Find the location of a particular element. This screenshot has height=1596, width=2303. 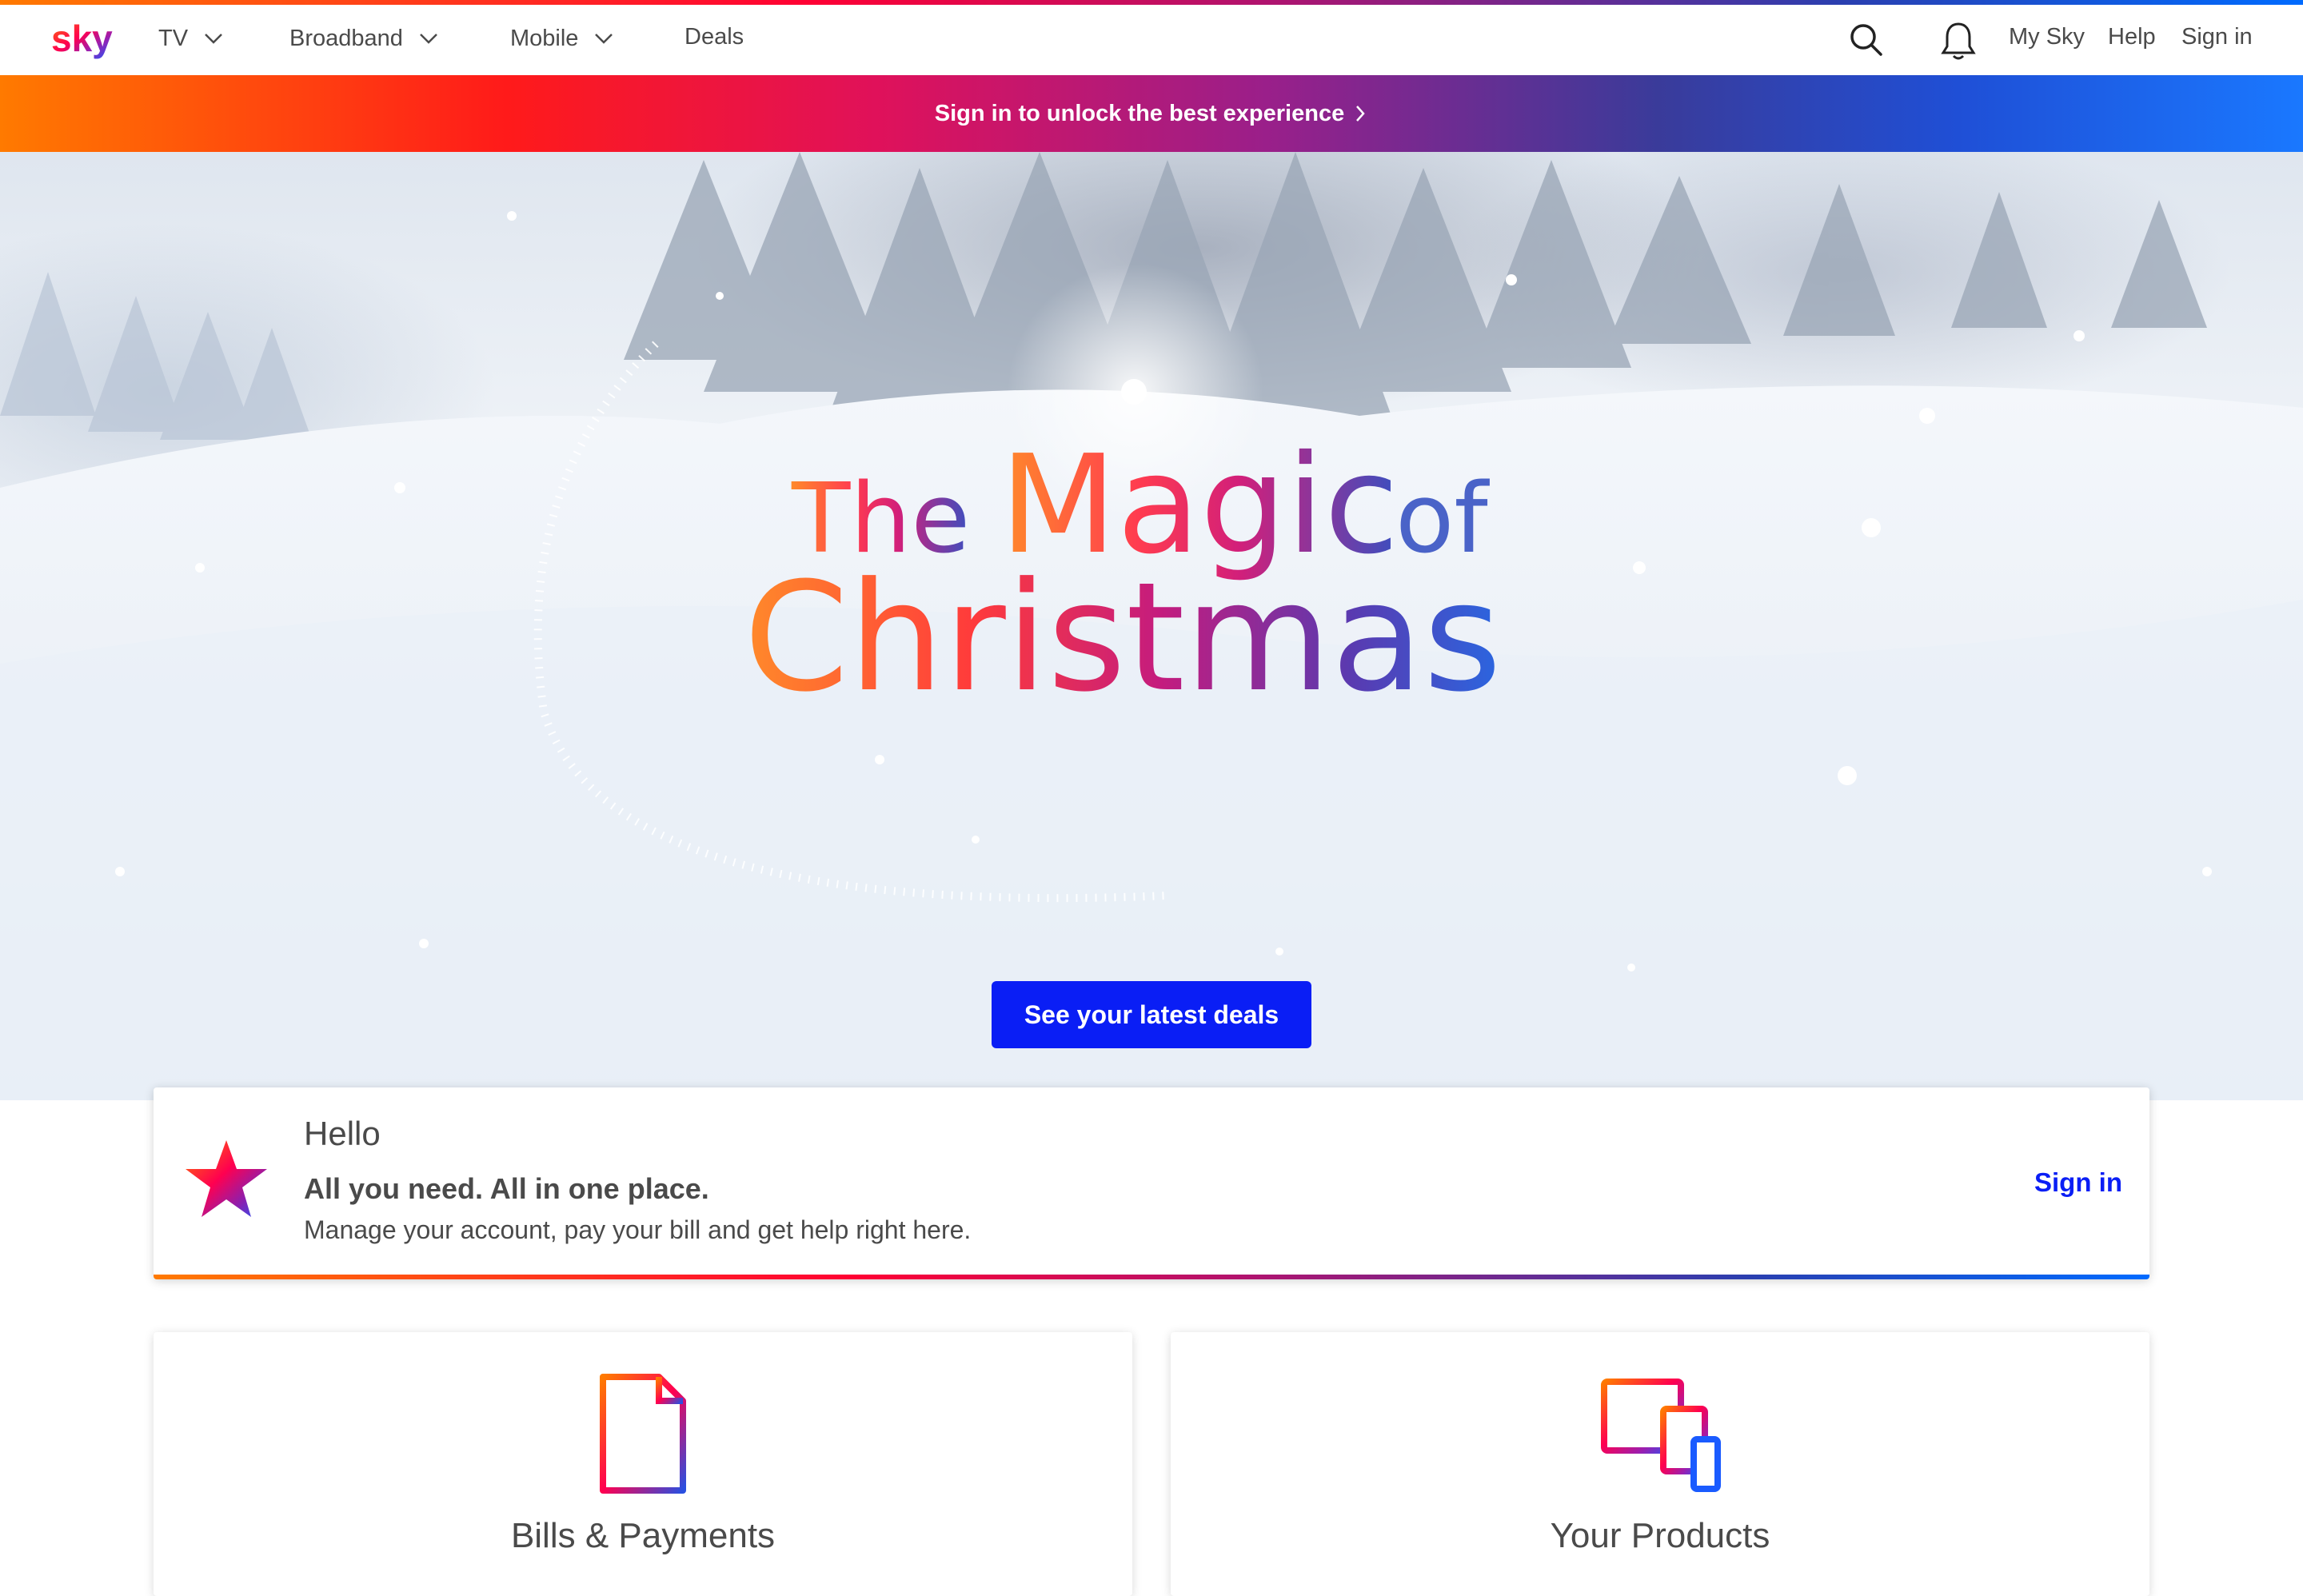

sky-logo: sky is located at coordinates (82, 40).